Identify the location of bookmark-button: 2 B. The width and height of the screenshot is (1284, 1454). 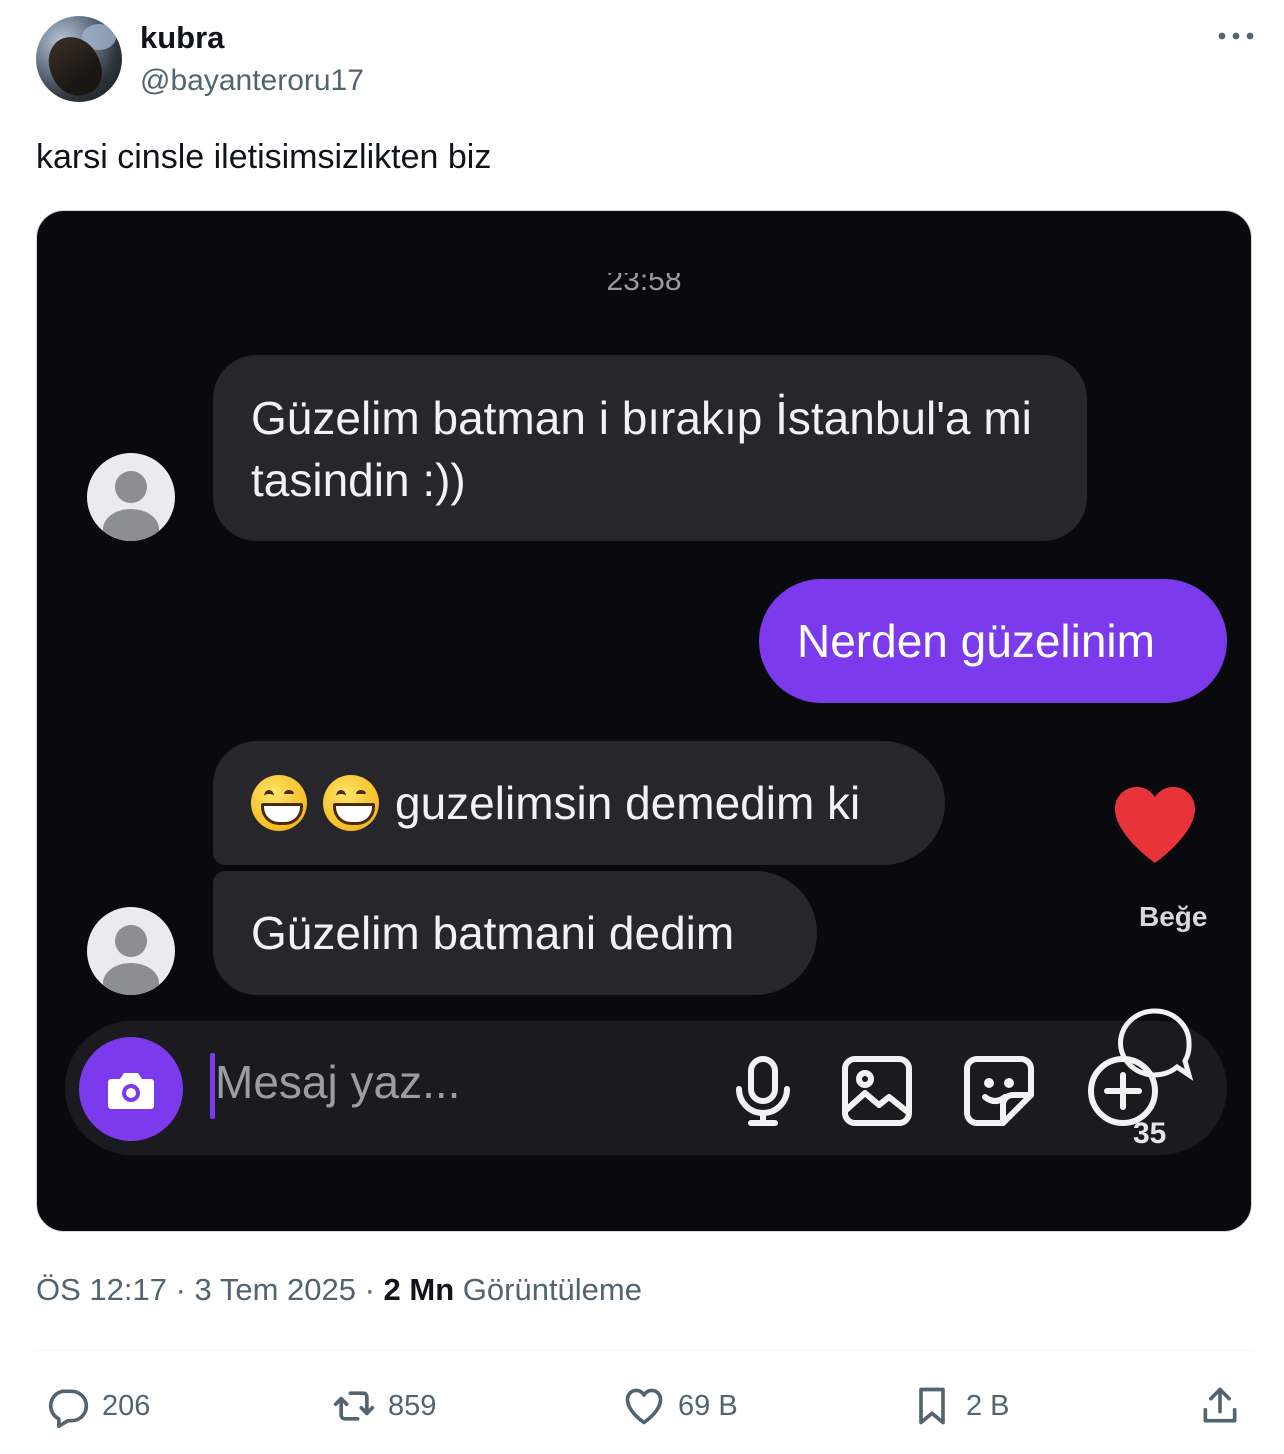
(960, 1406).